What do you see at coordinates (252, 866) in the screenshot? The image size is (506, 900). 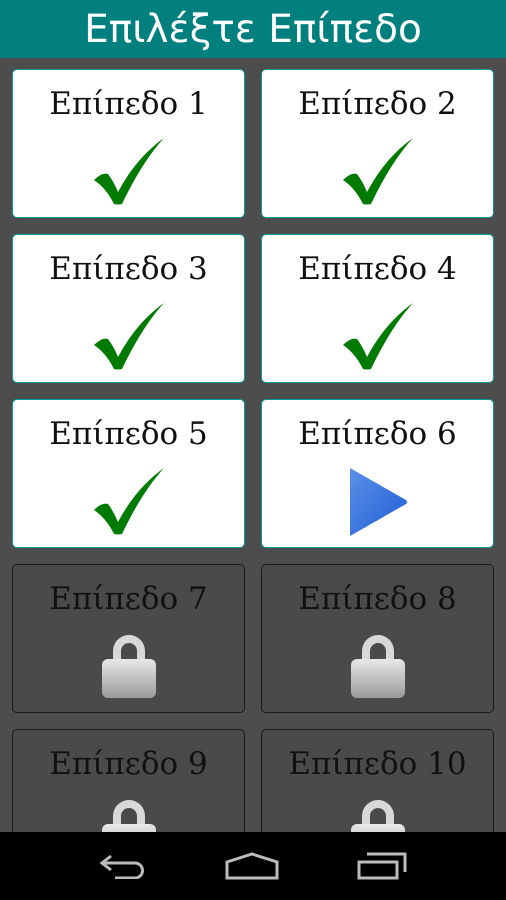 I see `home-icon` at bounding box center [252, 866].